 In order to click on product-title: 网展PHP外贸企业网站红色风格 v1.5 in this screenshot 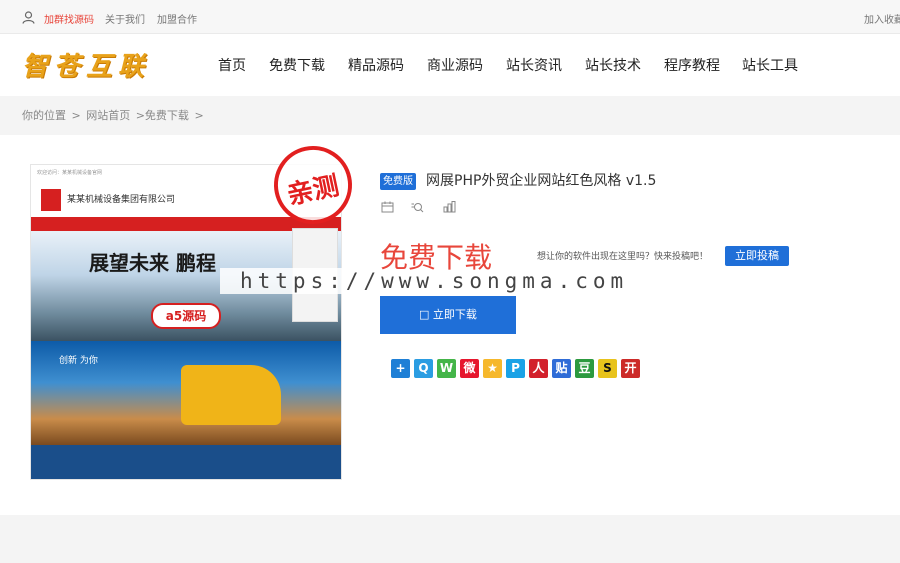, I will do `click(541, 181)`.